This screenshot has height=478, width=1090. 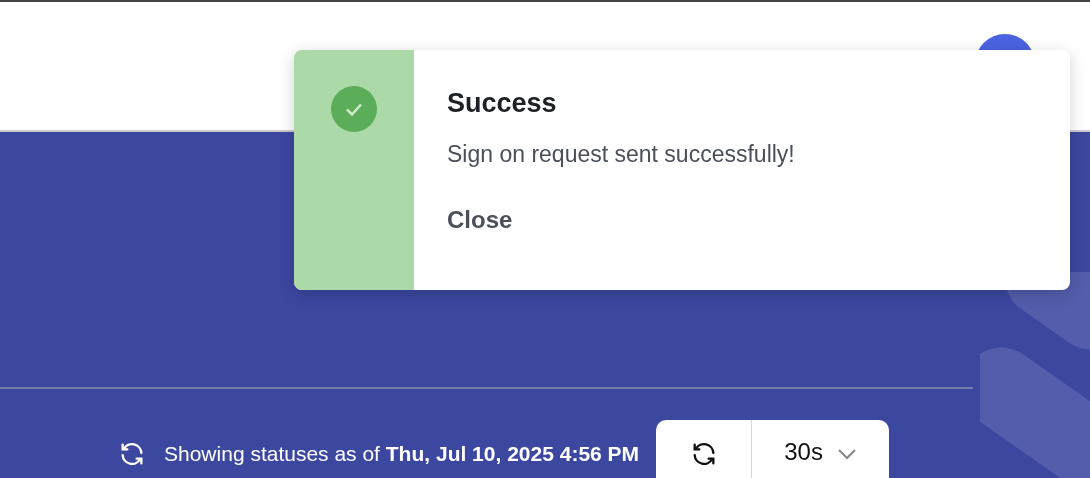 I want to click on chevron-down-icon, so click(x=846, y=454).